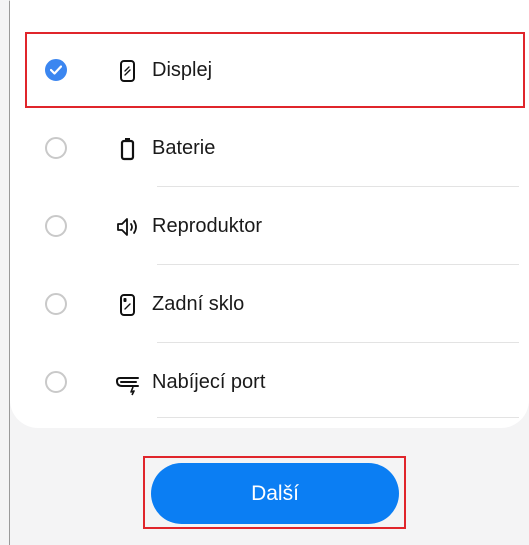 The height and width of the screenshot is (545, 529). Describe the element at coordinates (127, 149) in the screenshot. I see `battery-icon` at that location.